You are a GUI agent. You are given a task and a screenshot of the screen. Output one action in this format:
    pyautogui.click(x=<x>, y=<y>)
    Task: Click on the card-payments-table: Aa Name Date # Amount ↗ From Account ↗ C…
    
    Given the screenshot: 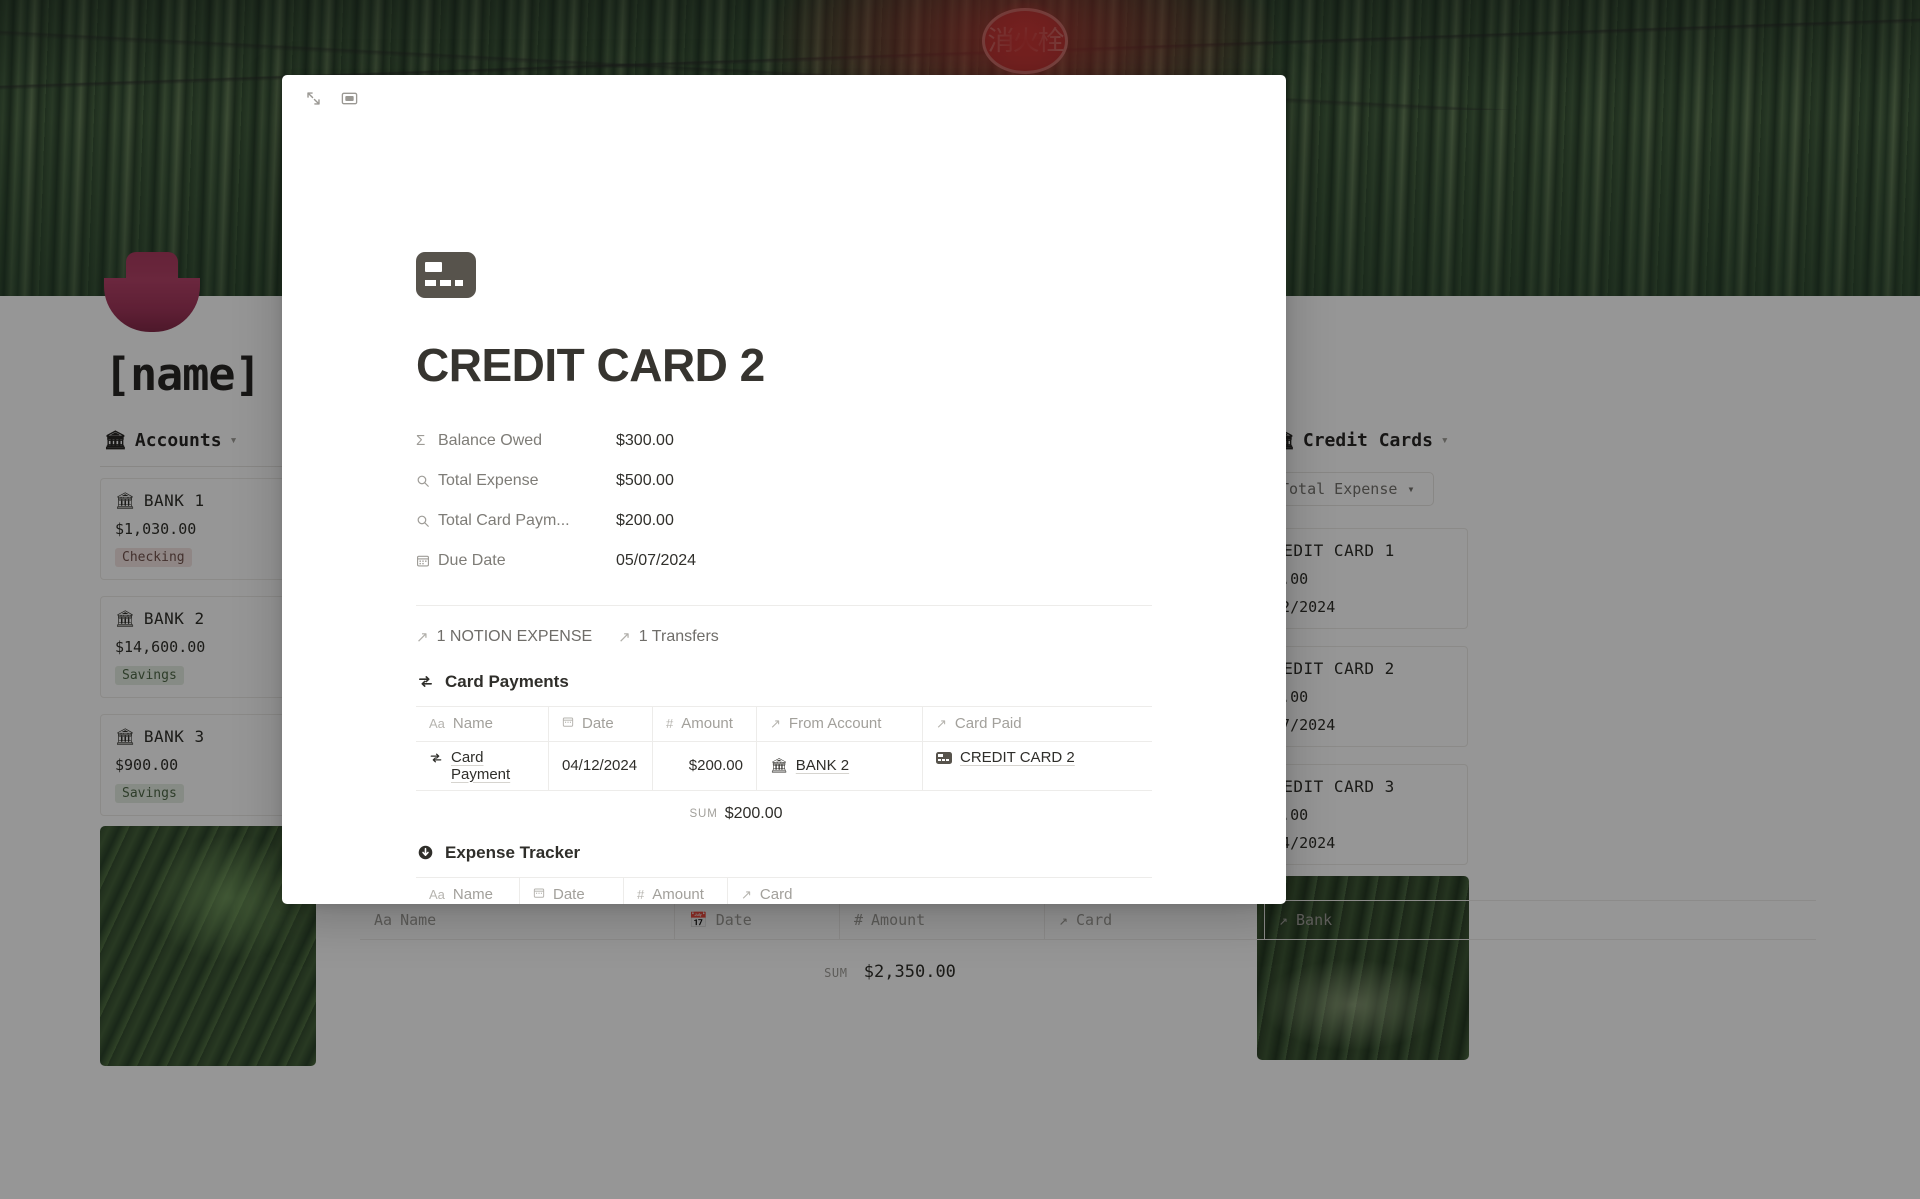 What is the action you would take?
    pyautogui.click(x=784, y=748)
    